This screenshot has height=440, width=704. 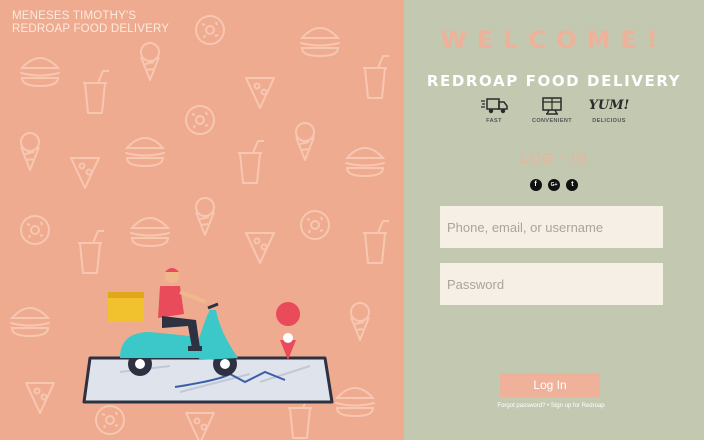 What do you see at coordinates (288, 331) in the screenshot?
I see `location-pin-icon` at bounding box center [288, 331].